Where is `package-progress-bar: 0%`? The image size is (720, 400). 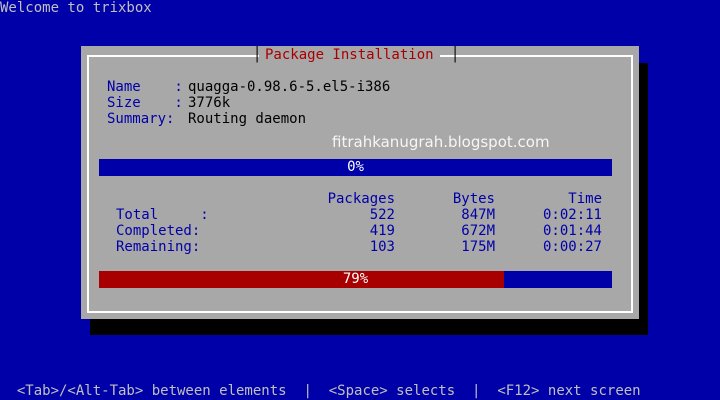
package-progress-bar: 0% is located at coordinates (355, 167).